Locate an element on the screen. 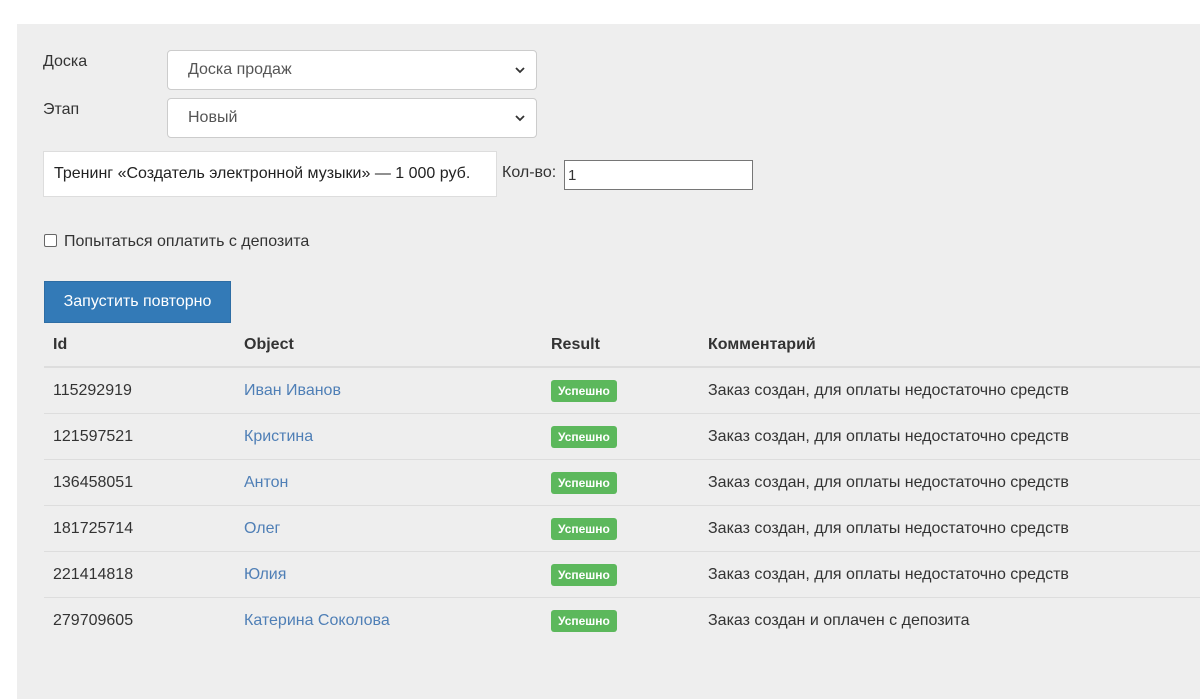  column-header-id: Id is located at coordinates (139, 346).